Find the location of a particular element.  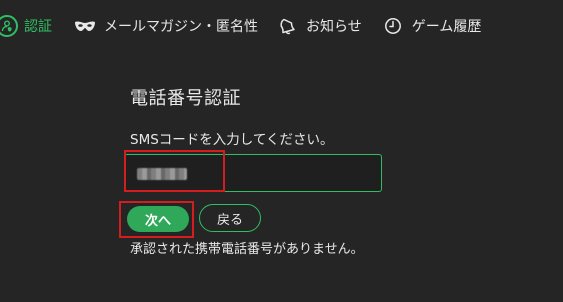

user-shield-icon is located at coordinates (9, 26).